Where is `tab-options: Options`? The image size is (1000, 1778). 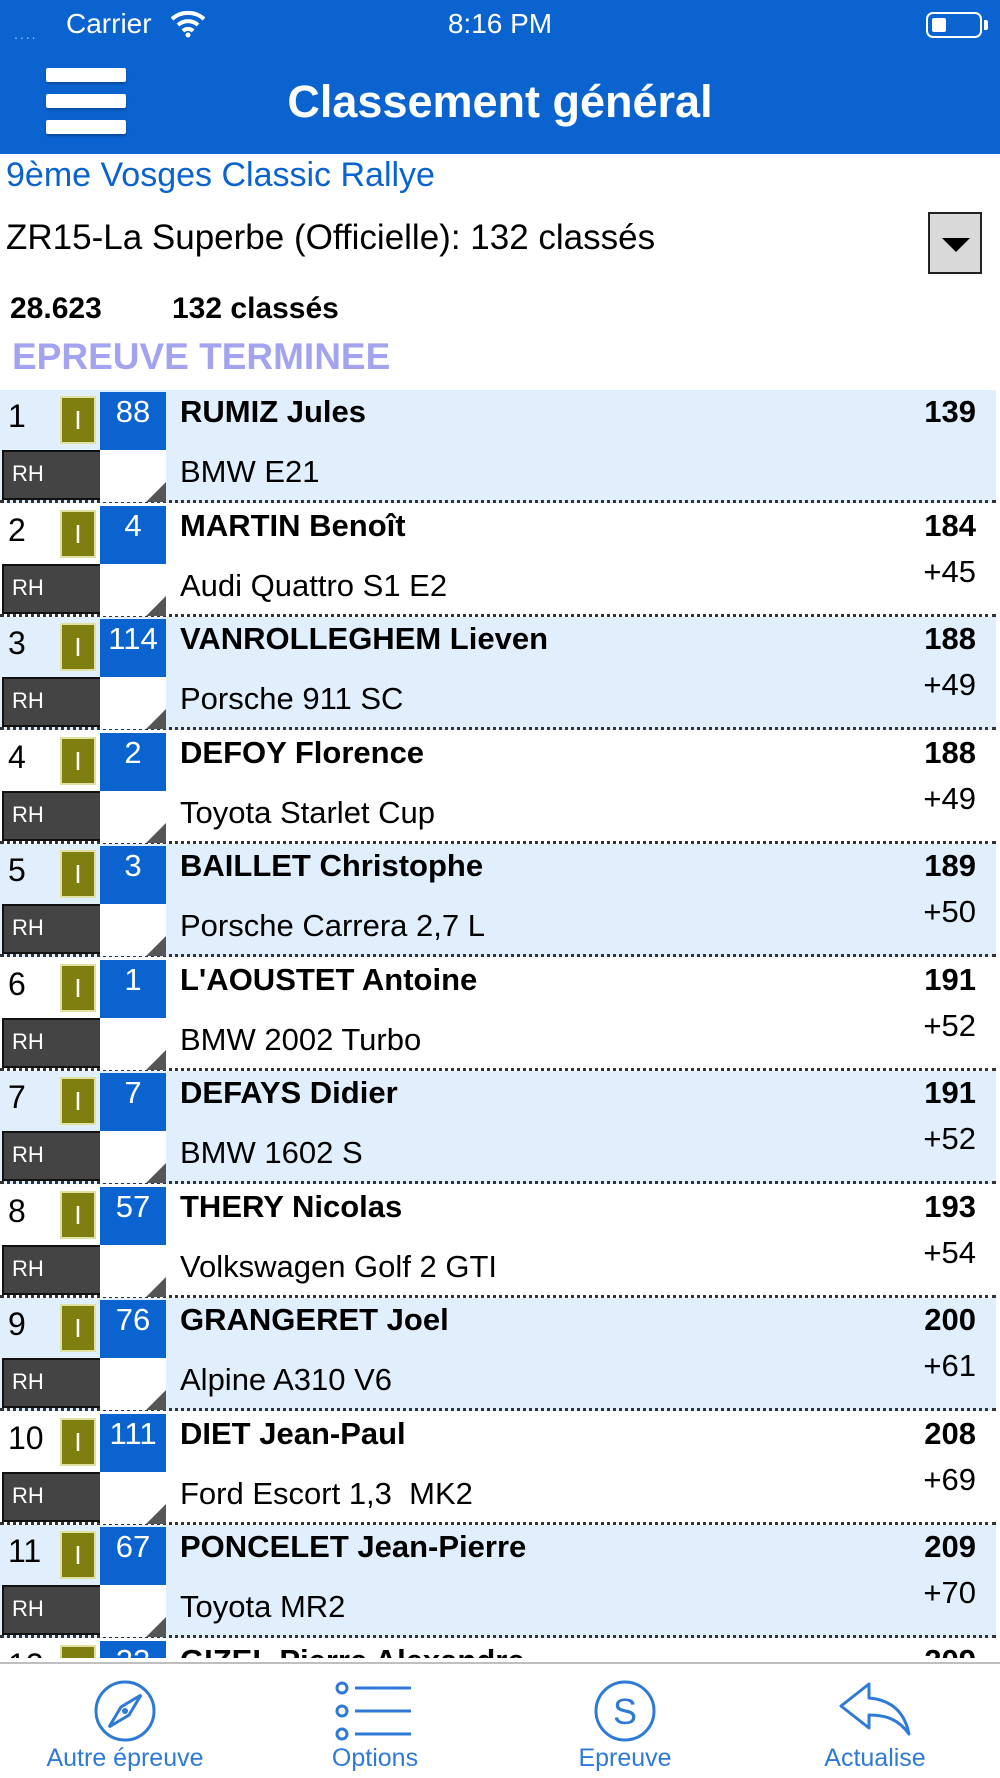
tab-options: Options is located at coordinates (375, 1721).